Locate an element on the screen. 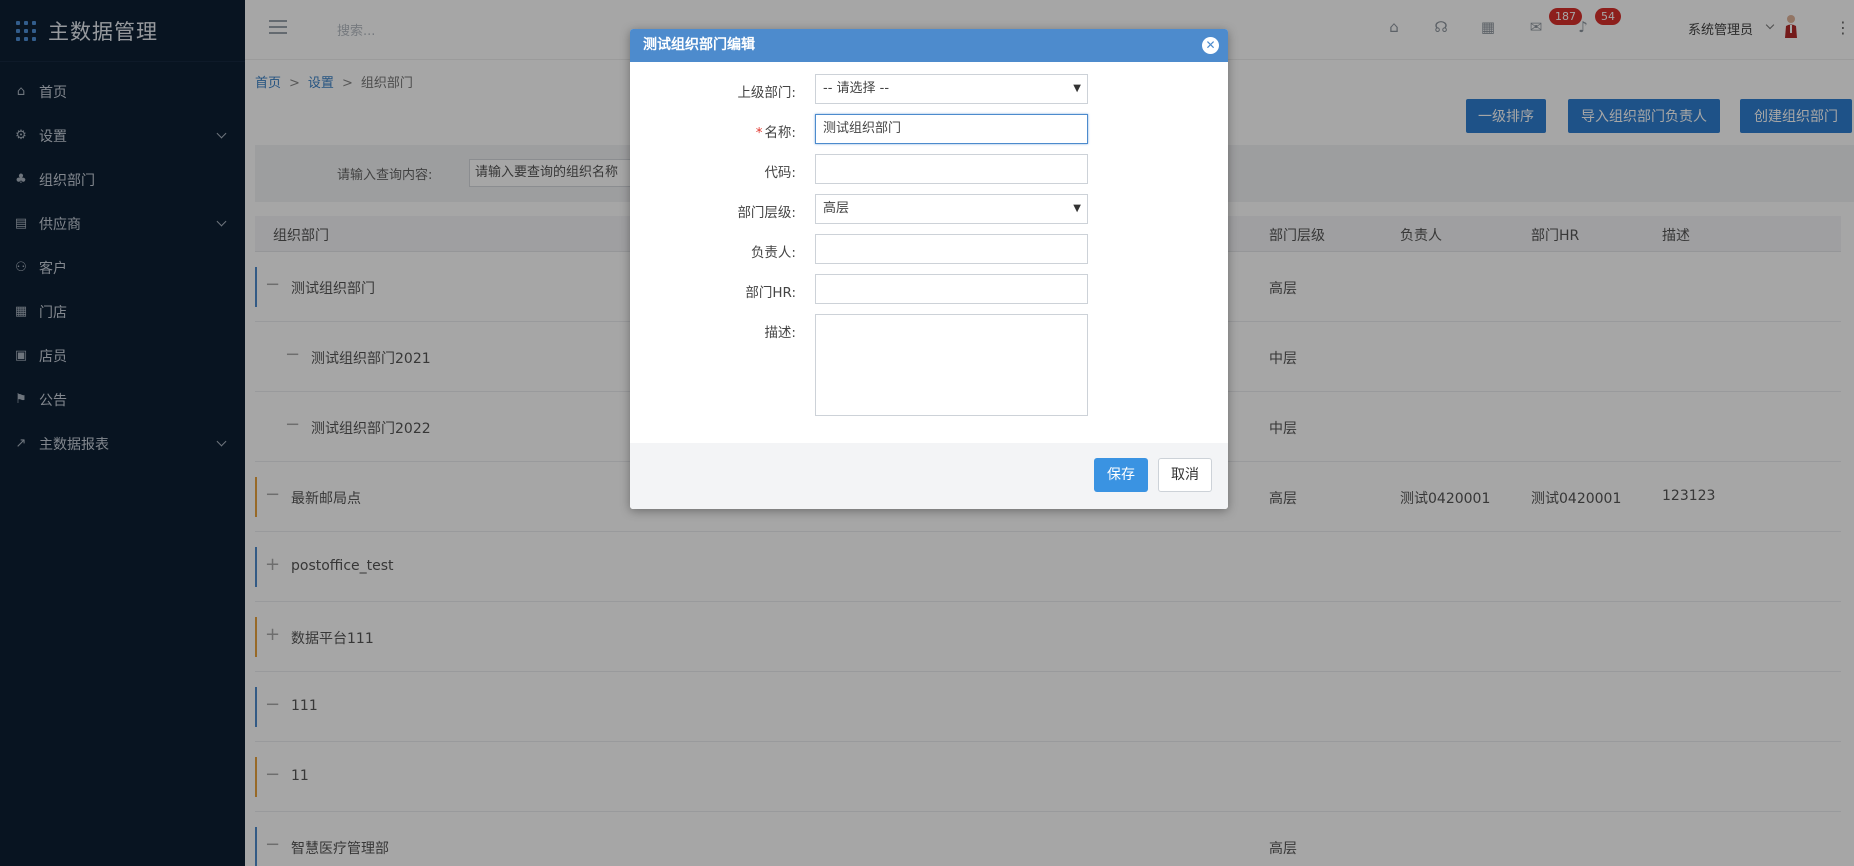  select-value: -- 请选择 -- is located at coordinates (856, 88).